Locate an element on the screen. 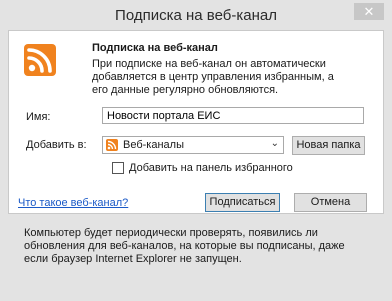 This screenshot has height=301, width=392. close-button: ✕ is located at coordinates (369, 11).